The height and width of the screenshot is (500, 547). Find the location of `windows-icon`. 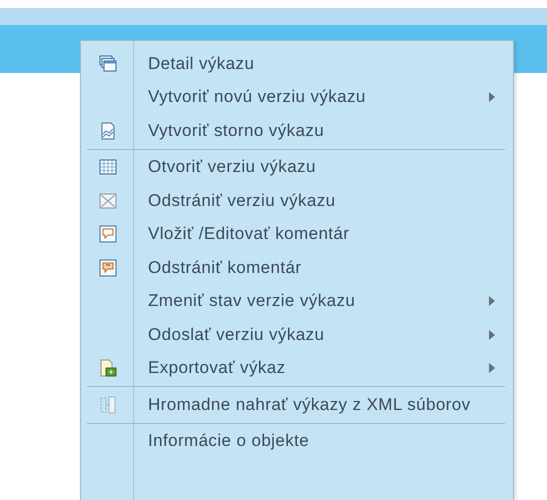

windows-icon is located at coordinates (107, 63).